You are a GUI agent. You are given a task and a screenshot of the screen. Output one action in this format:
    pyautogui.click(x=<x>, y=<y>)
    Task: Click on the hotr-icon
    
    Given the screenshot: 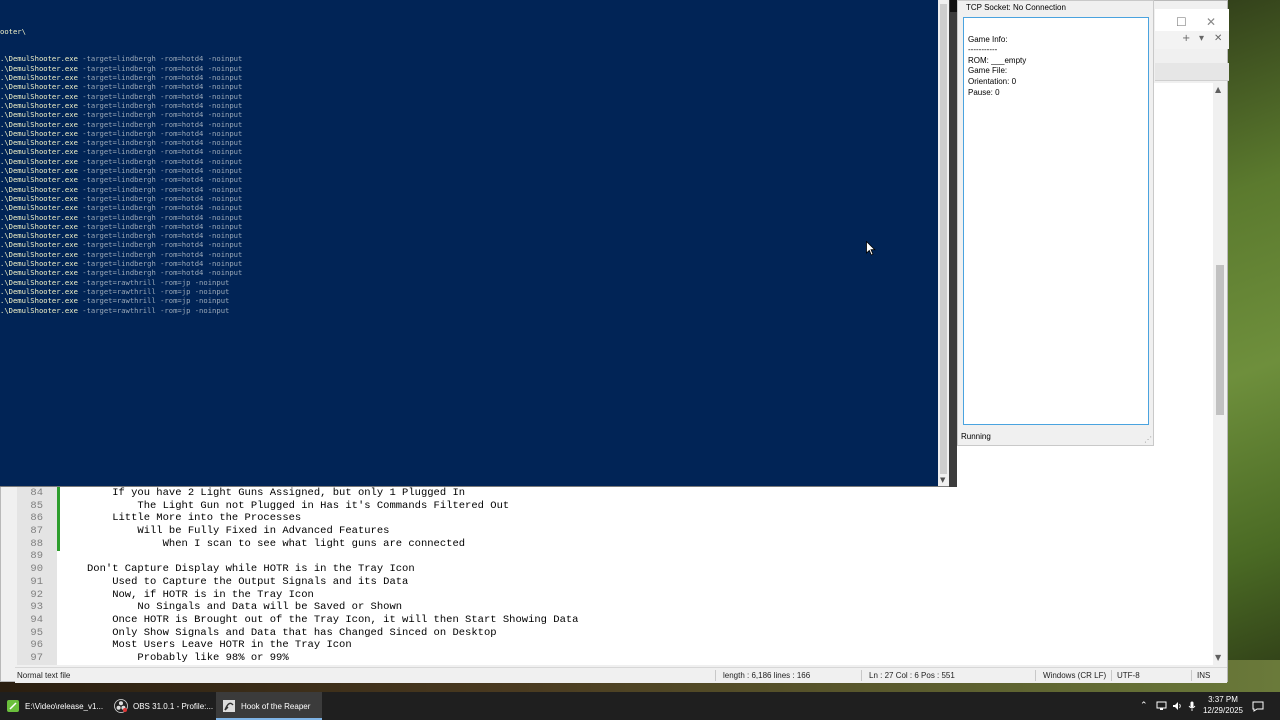 What is the action you would take?
    pyautogui.click(x=229, y=706)
    